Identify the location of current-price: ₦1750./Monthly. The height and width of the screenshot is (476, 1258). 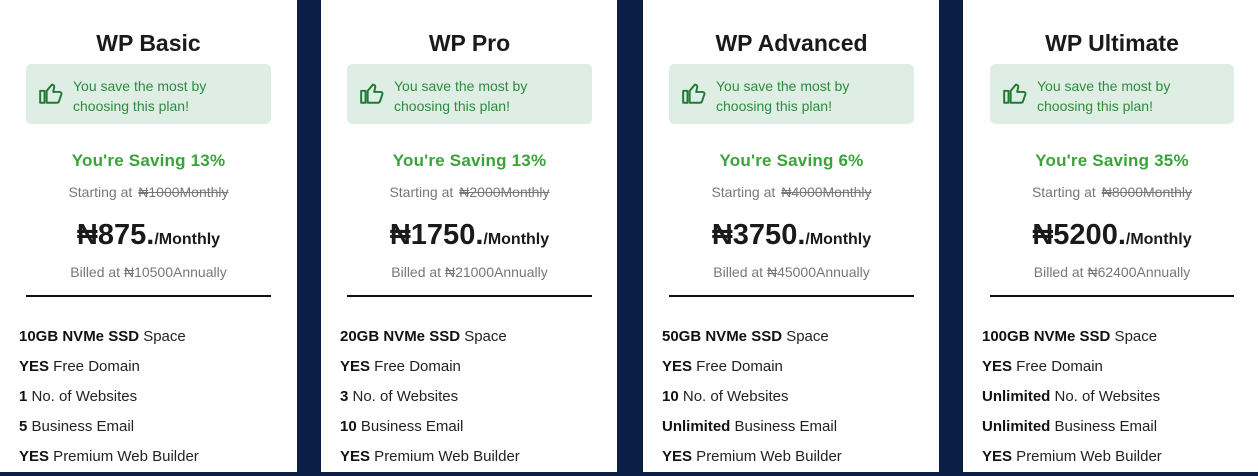
(469, 235).